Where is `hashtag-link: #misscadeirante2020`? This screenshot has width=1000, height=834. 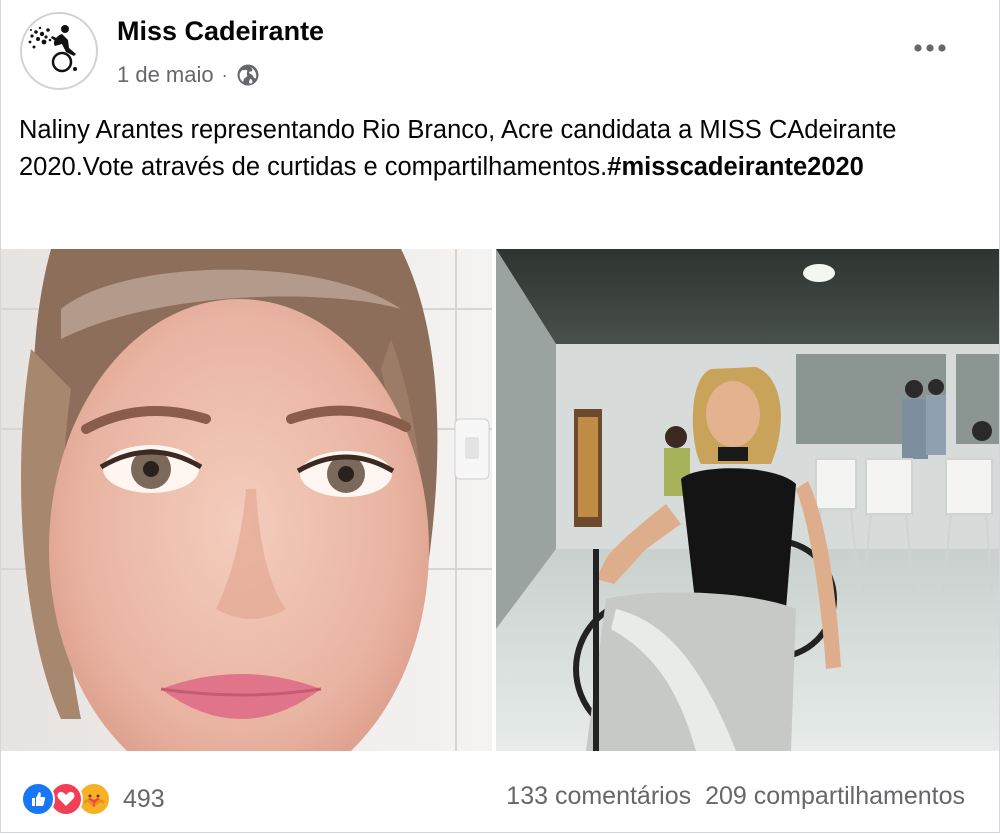 hashtag-link: #misscadeirante2020 is located at coordinates (735, 167).